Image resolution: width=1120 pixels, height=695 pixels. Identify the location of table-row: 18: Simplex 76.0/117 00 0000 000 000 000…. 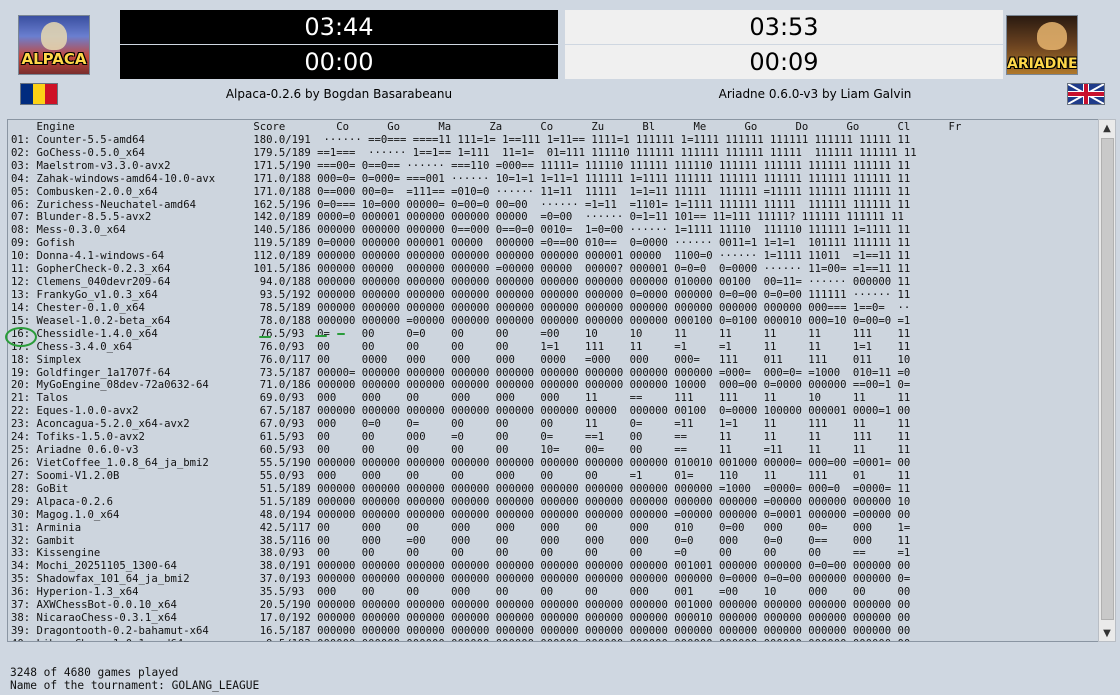
(461, 359).